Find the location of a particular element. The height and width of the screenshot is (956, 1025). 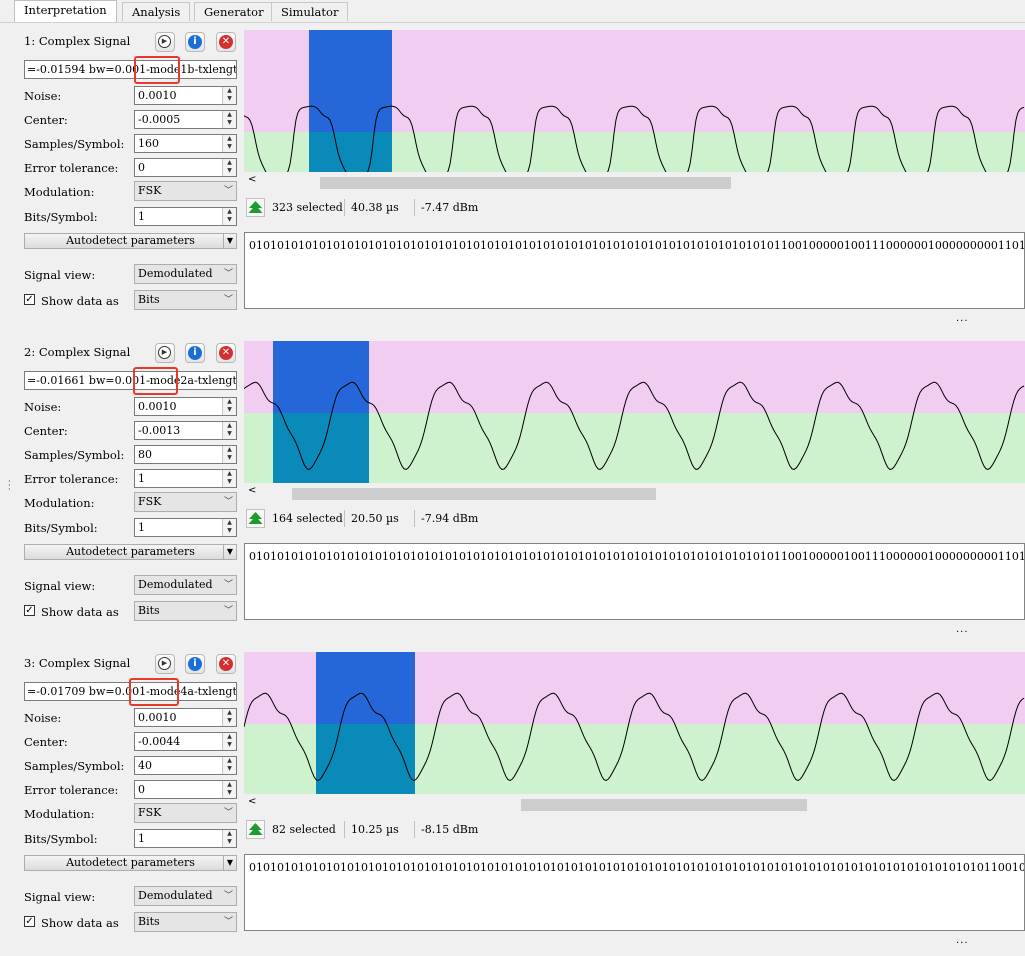

signal-name-field: =-0.01594 bw=0.001-mode1b-txlength4 is located at coordinates (130, 69).